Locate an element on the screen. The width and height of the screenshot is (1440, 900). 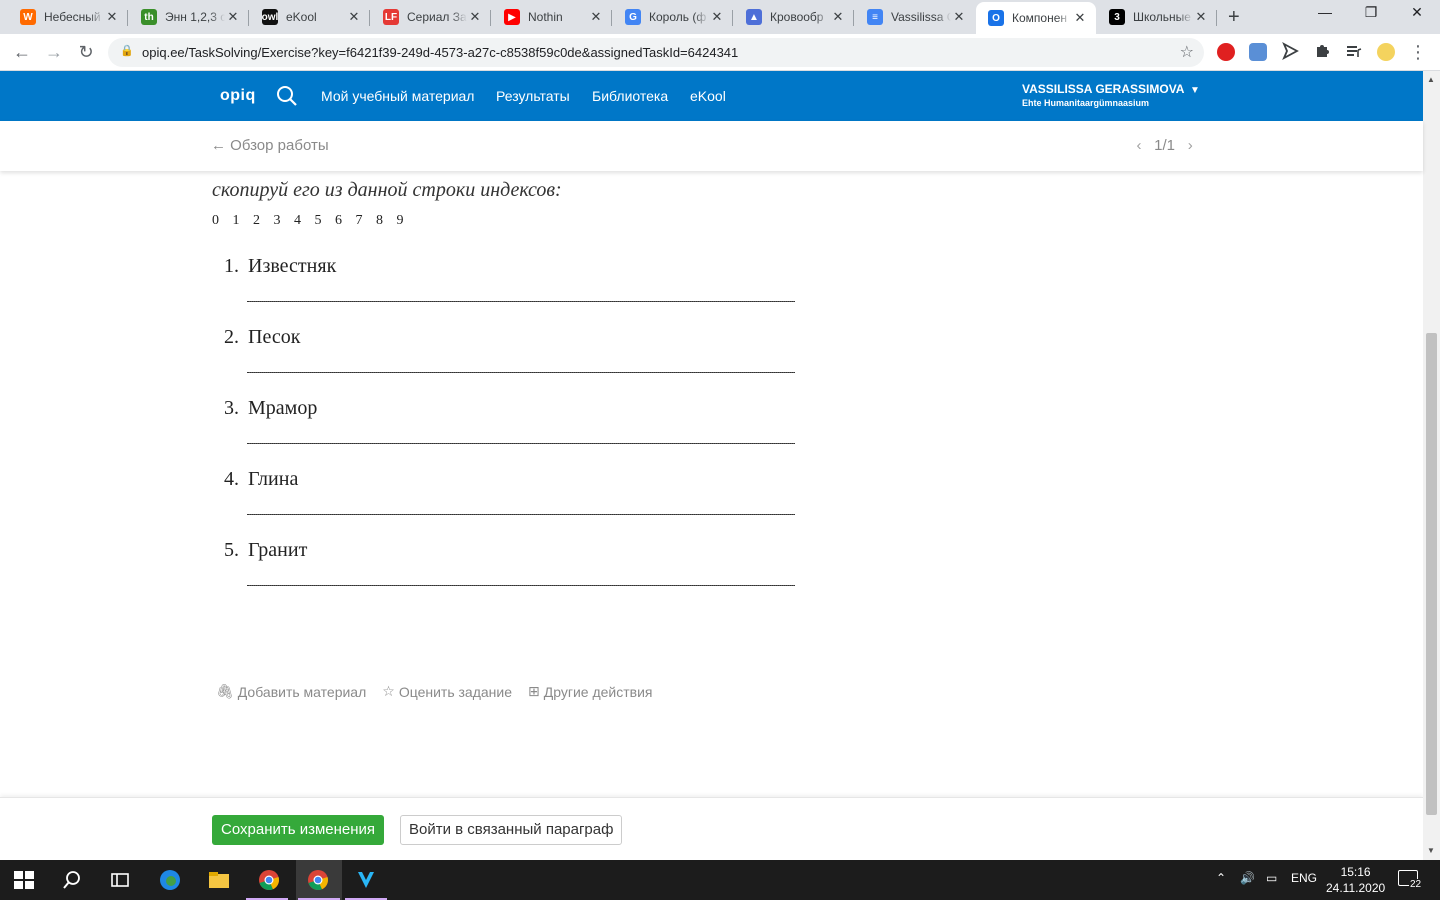
tab-title: eKool is located at coordinates (301, 17).